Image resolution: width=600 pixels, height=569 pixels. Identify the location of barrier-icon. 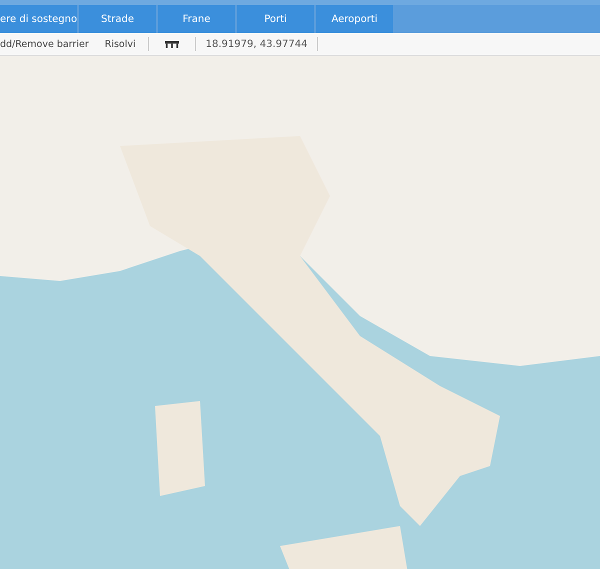
(171, 44).